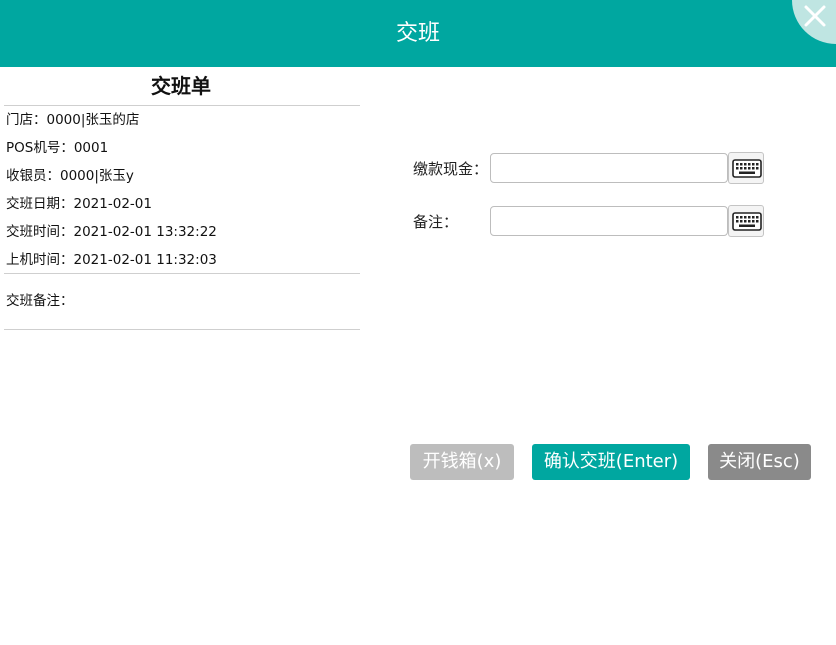  I want to click on slip-cashier: 收银员：0000|张玉y, so click(70, 176).